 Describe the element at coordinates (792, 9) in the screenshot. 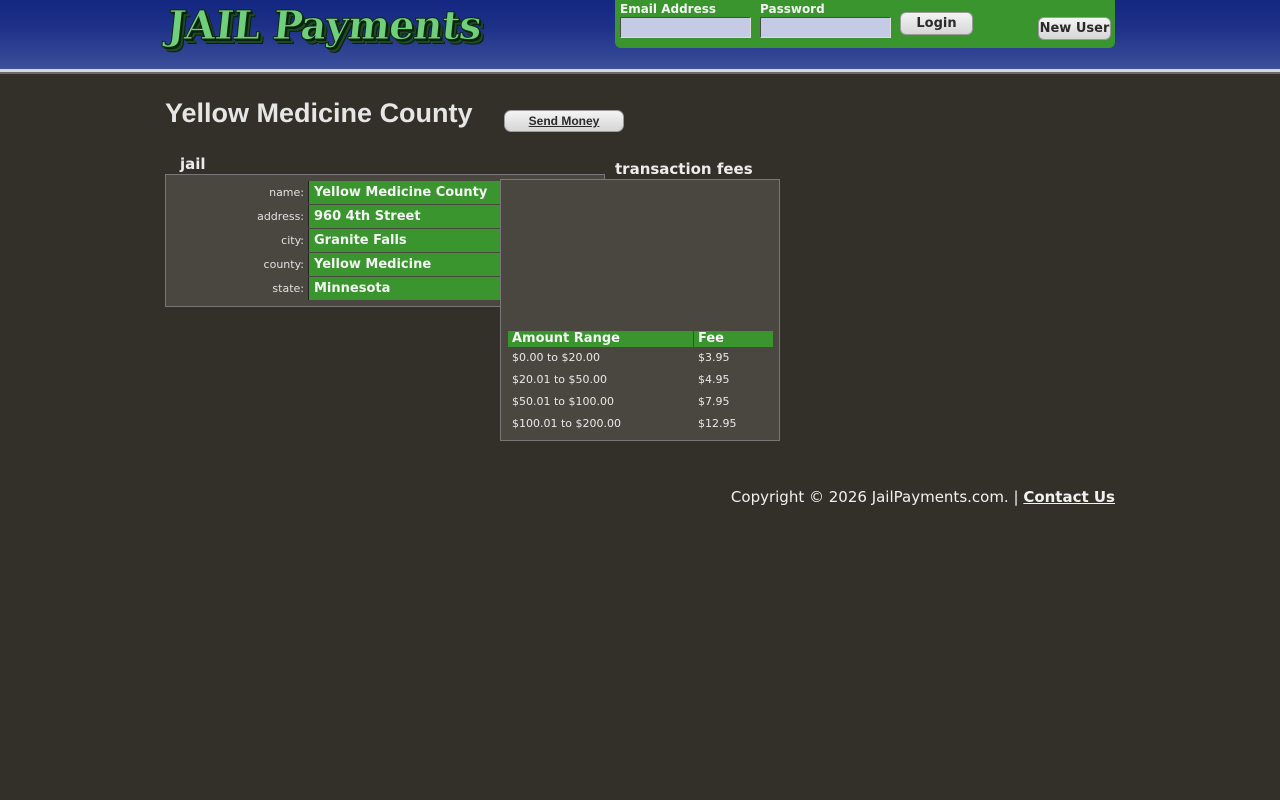

I see `password-label: Password` at that location.